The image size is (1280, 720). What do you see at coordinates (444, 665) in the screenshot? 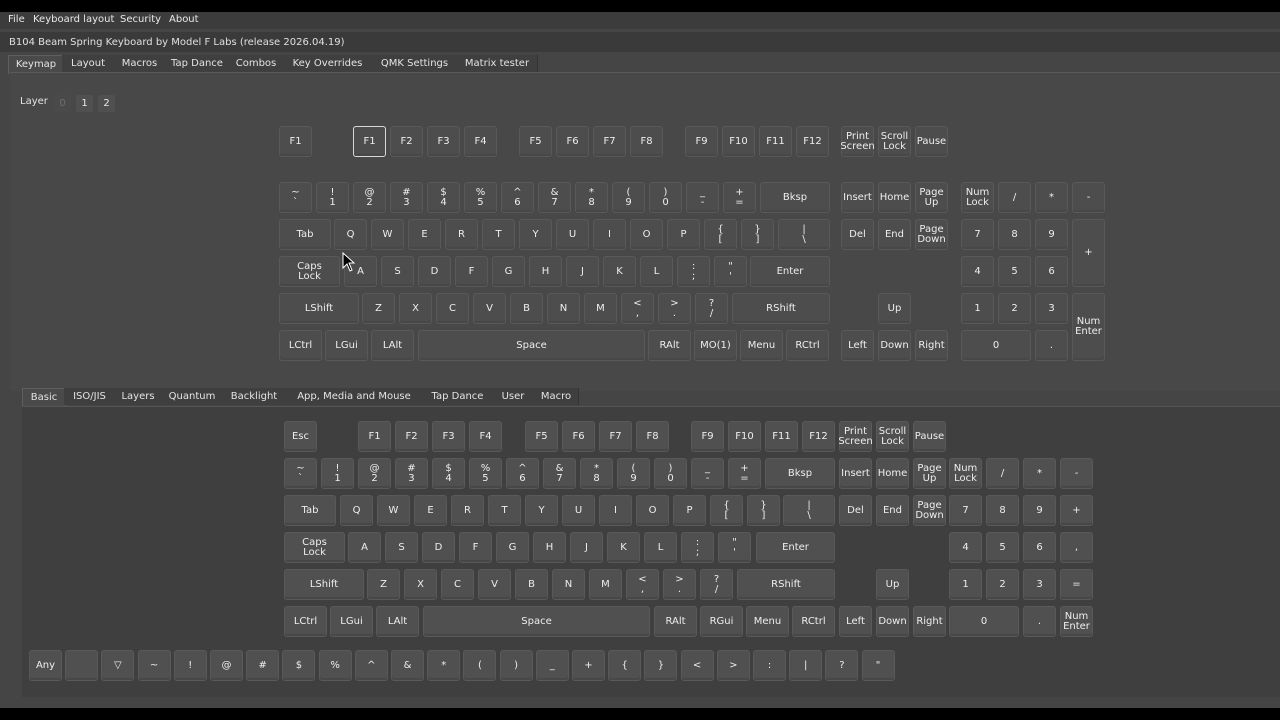
I see `symbol-key-asterisk: *` at bounding box center [444, 665].